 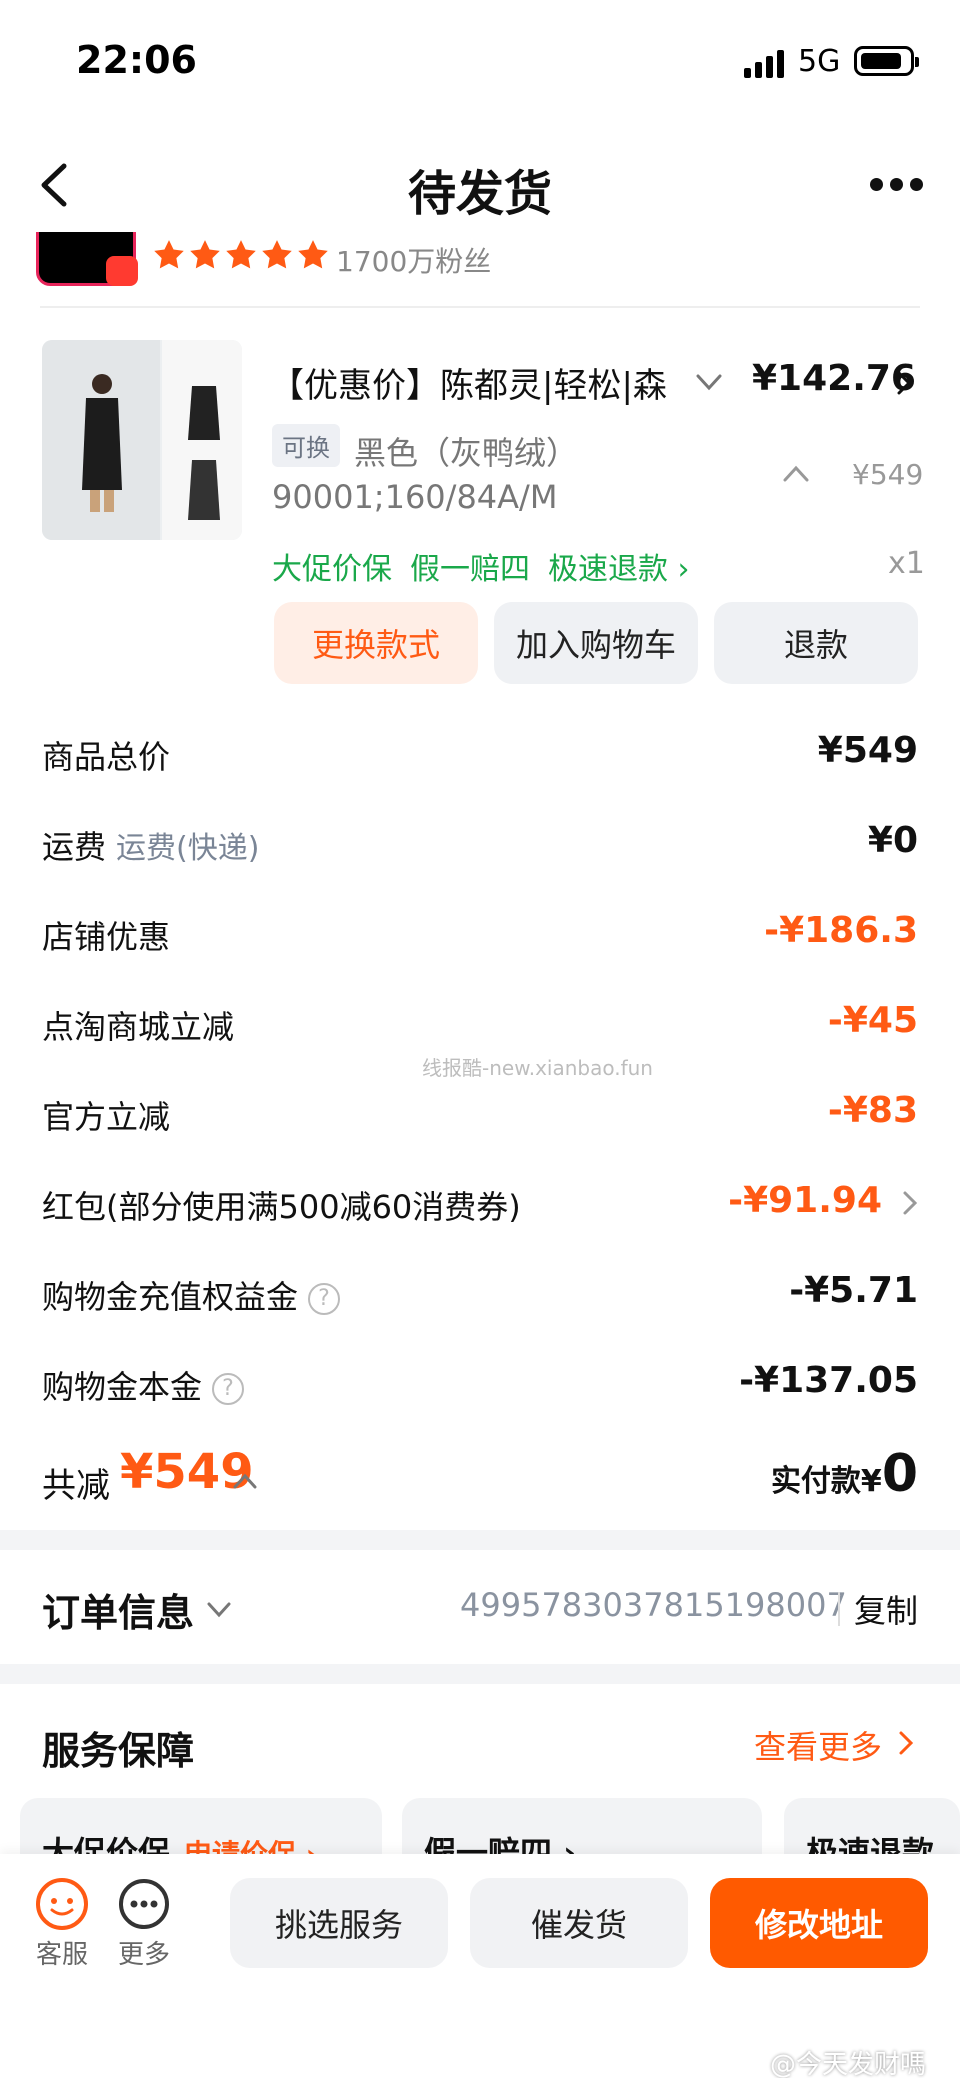 I want to click on price-line-value: -¥186.3, so click(x=841, y=930).